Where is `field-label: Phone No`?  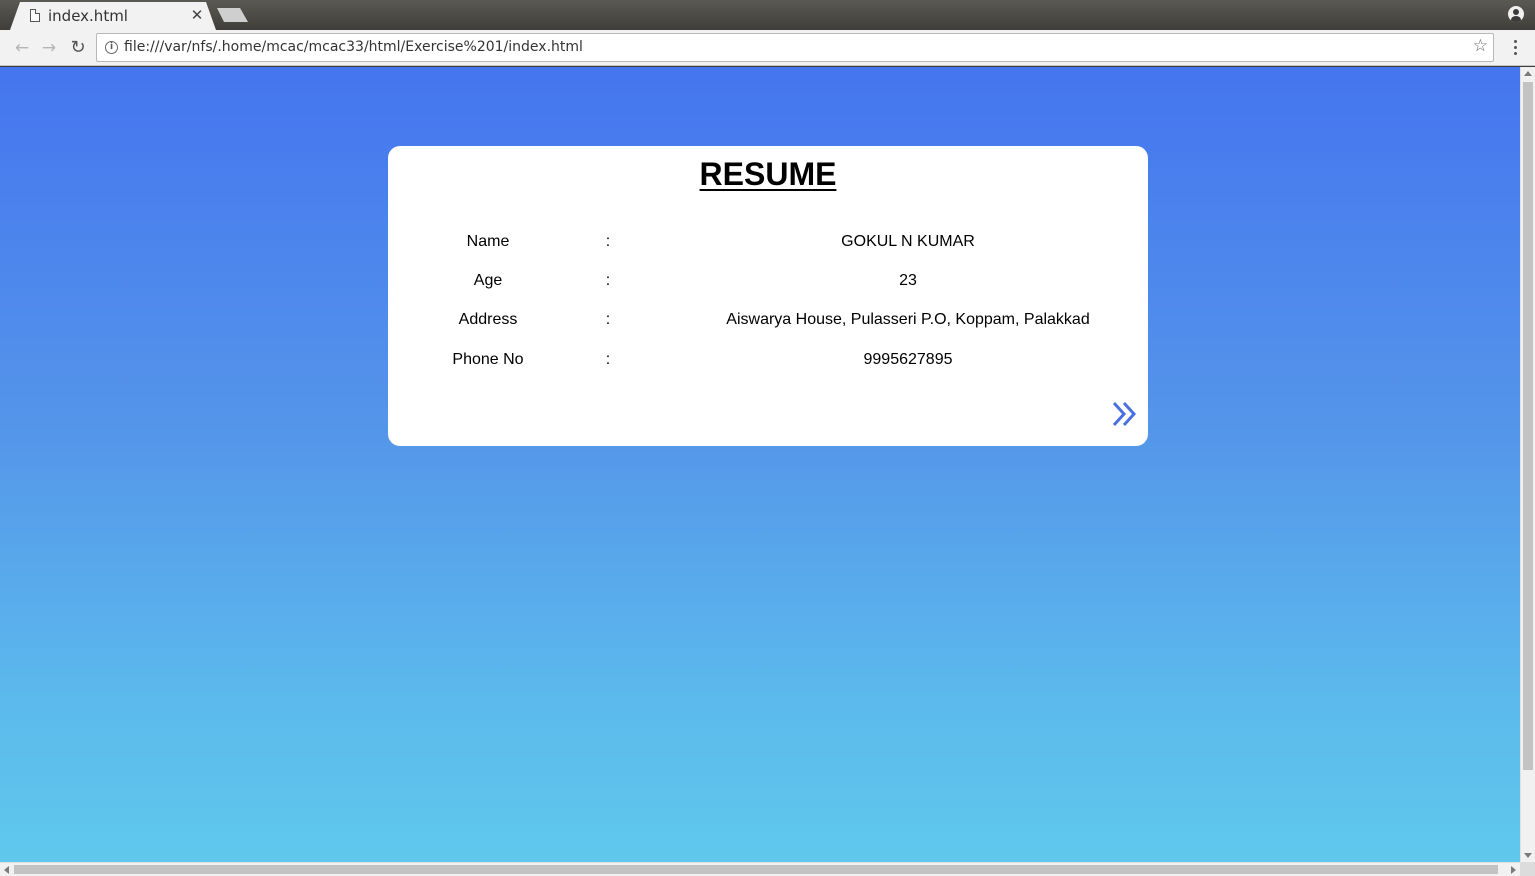 field-label: Phone No is located at coordinates (488, 359).